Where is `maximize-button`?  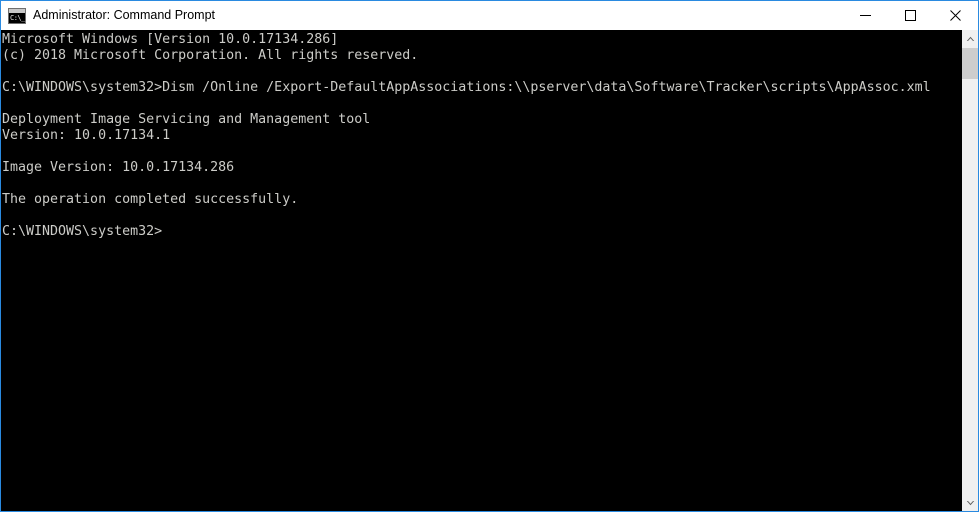
maximize-button is located at coordinates (910, 15).